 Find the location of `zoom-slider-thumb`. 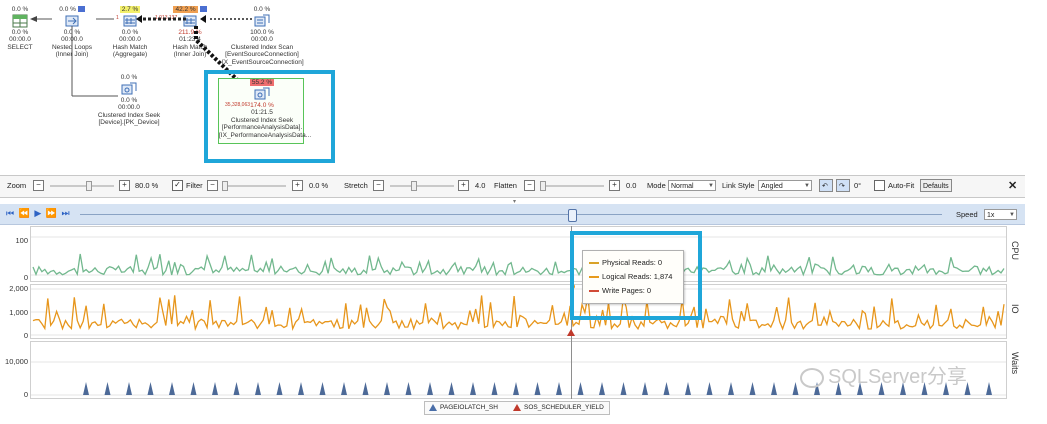

zoom-slider-thumb is located at coordinates (89, 186).